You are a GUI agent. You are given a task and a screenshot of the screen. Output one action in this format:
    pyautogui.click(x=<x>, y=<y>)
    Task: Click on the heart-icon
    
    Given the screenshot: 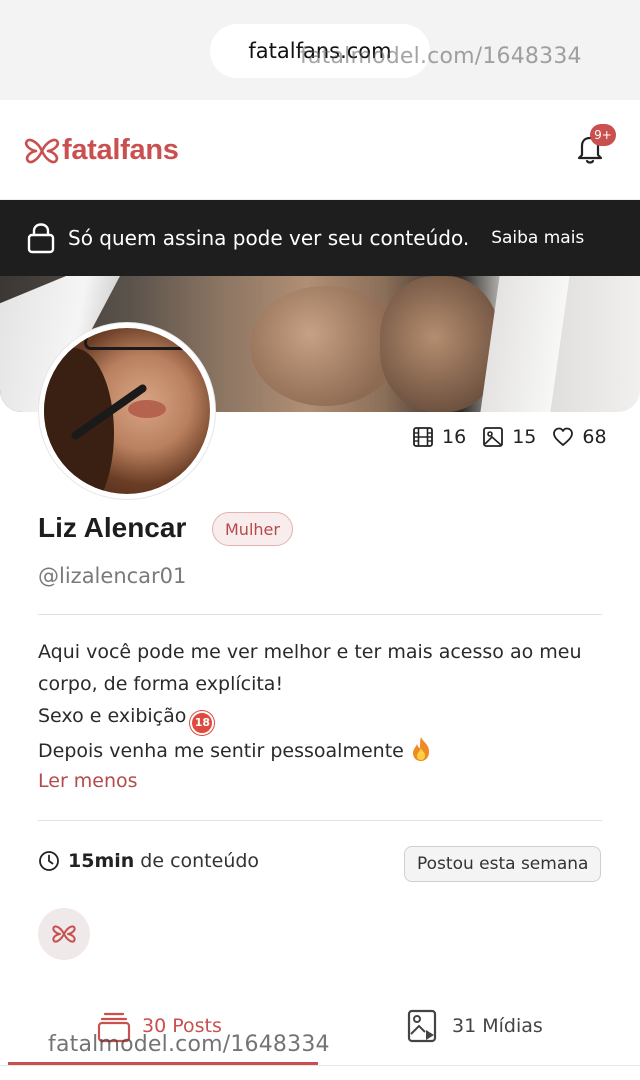 What is the action you would take?
    pyautogui.click(x=563, y=436)
    